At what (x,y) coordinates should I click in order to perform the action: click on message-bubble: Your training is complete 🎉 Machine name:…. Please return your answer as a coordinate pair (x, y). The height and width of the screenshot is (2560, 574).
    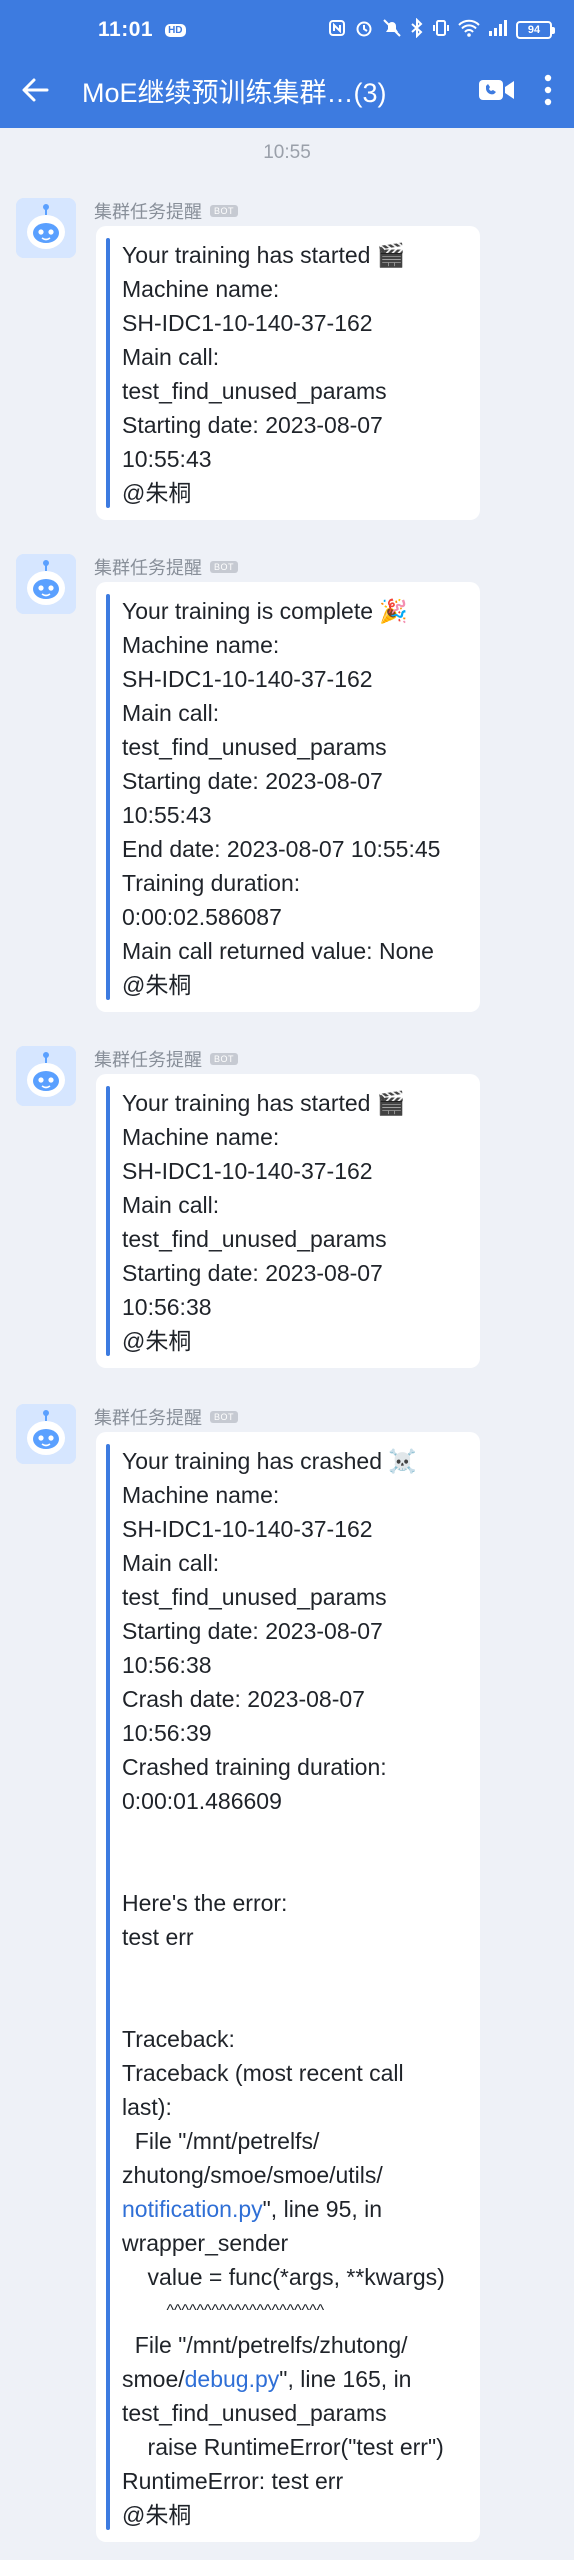
    Looking at the image, I should click on (288, 797).